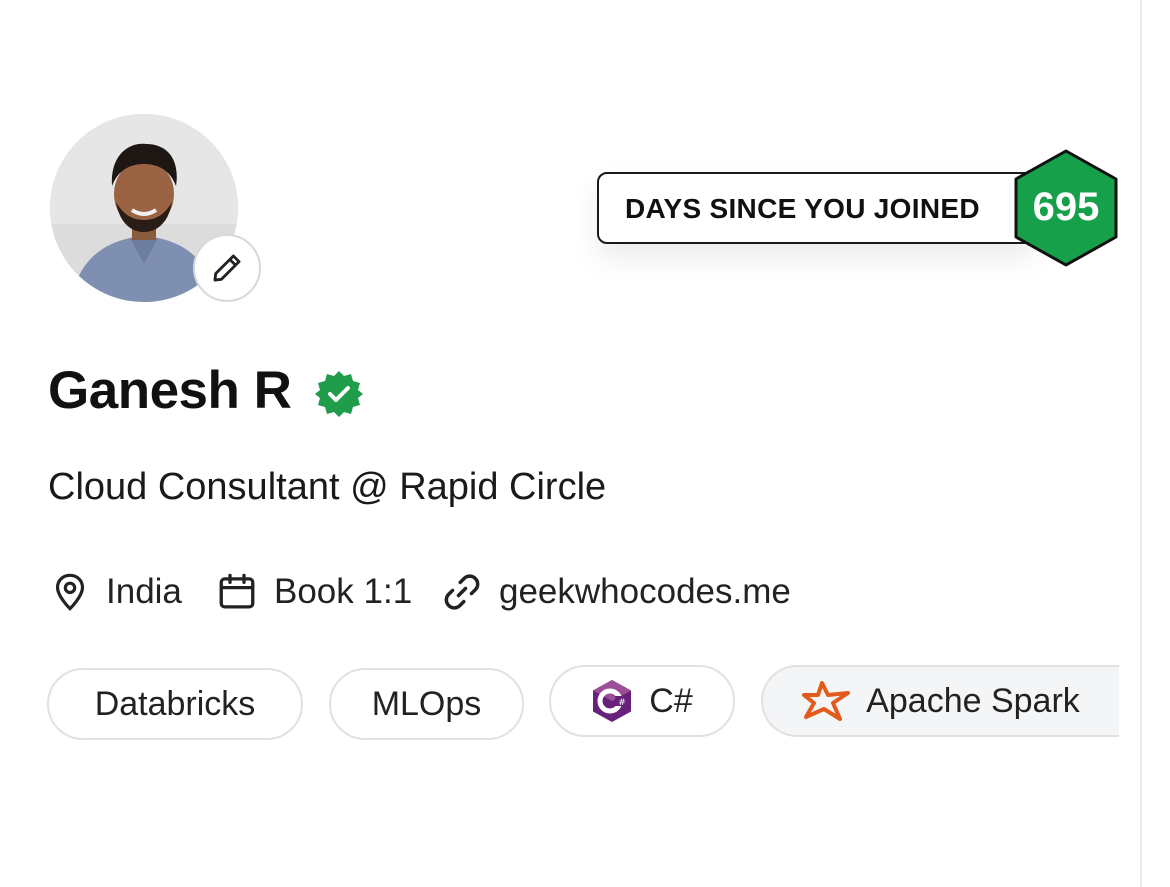 This screenshot has width=1170, height=887. Describe the element at coordinates (327, 487) in the screenshot. I see `profile-headline: Cloud Consultant @ Rapid Circle` at that location.